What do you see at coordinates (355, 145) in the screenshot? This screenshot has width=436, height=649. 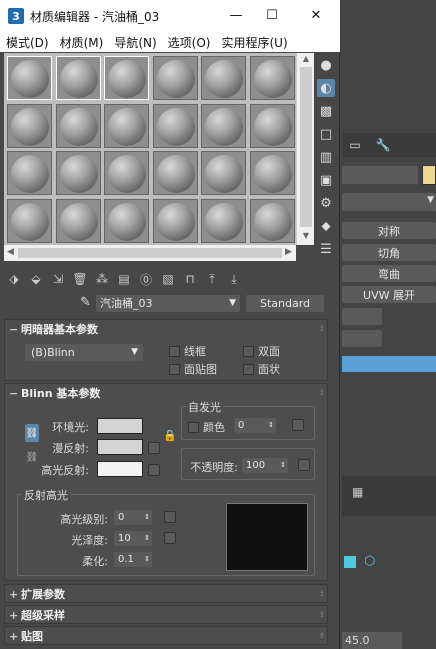 I see `display-tab-icon: ▭` at bounding box center [355, 145].